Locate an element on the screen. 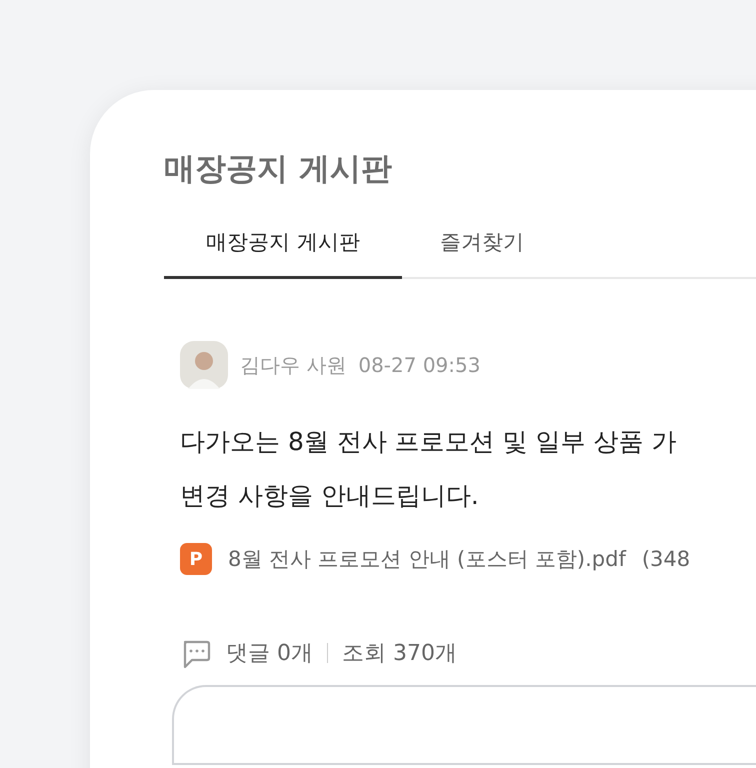  attachment-size: (348 is located at coordinates (666, 559).